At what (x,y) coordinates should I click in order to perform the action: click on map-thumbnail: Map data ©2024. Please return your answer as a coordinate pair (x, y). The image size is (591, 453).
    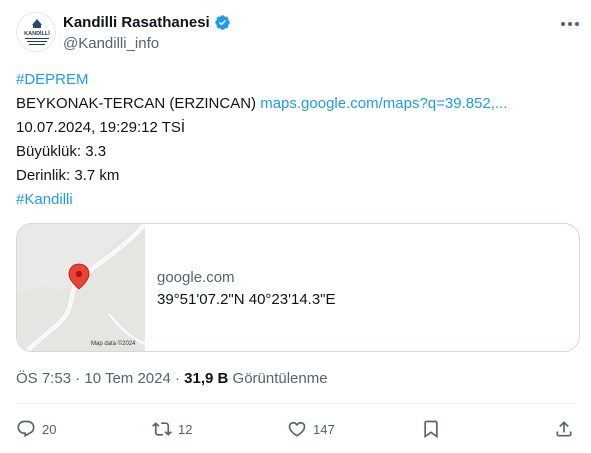
    Looking at the image, I should click on (81, 287).